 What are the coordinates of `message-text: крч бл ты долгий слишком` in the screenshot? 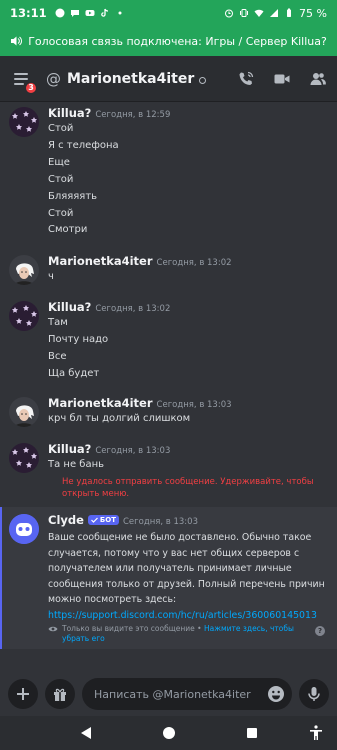 It's located at (119, 418).